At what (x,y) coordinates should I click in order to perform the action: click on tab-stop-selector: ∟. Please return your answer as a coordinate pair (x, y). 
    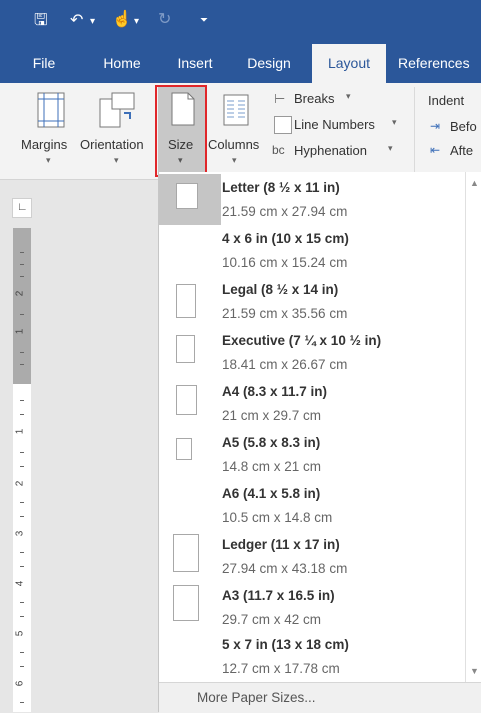
    Looking at the image, I should click on (22, 208).